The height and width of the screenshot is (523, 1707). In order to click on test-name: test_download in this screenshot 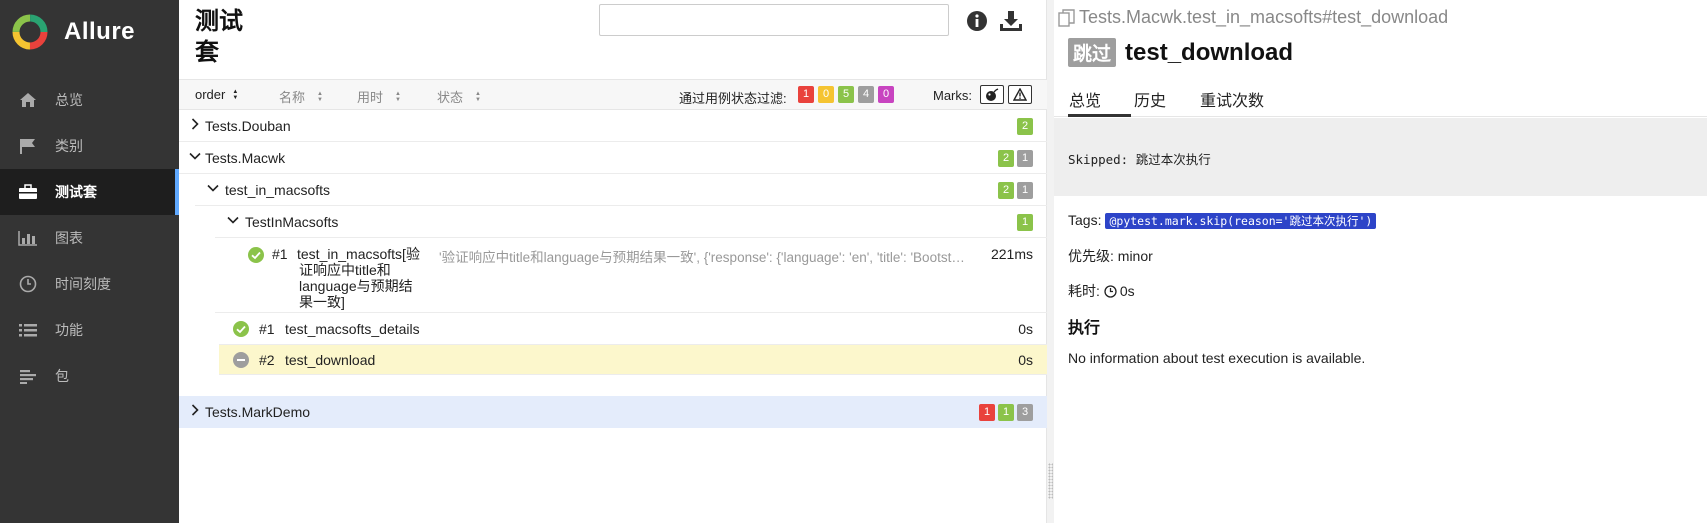, I will do `click(1209, 52)`.